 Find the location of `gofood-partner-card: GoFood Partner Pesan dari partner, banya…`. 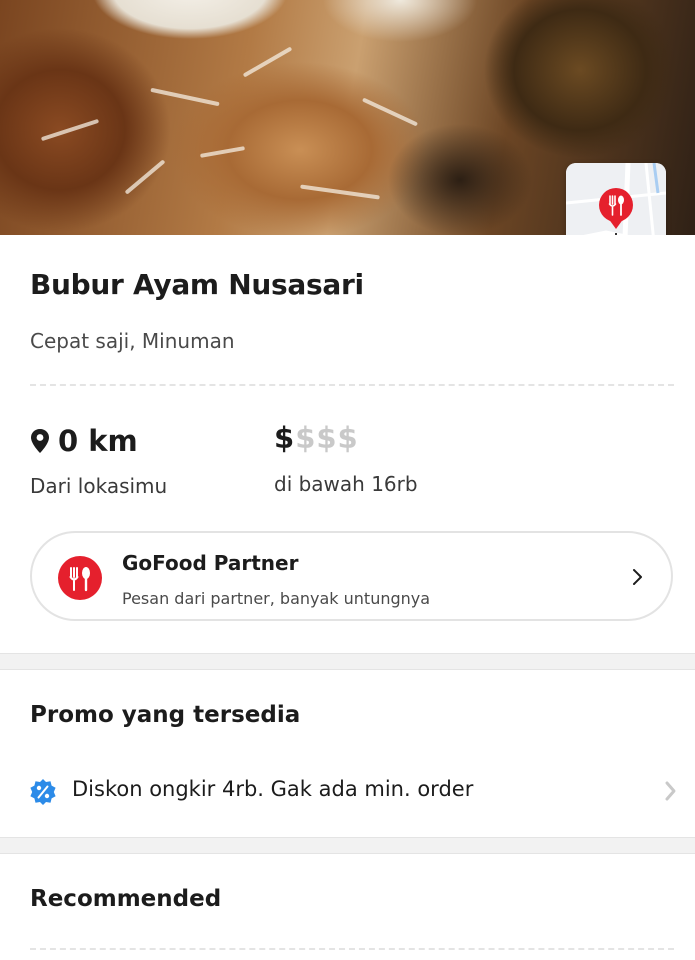

gofood-partner-card: GoFood Partner Pesan dari partner, banya… is located at coordinates (351, 576).